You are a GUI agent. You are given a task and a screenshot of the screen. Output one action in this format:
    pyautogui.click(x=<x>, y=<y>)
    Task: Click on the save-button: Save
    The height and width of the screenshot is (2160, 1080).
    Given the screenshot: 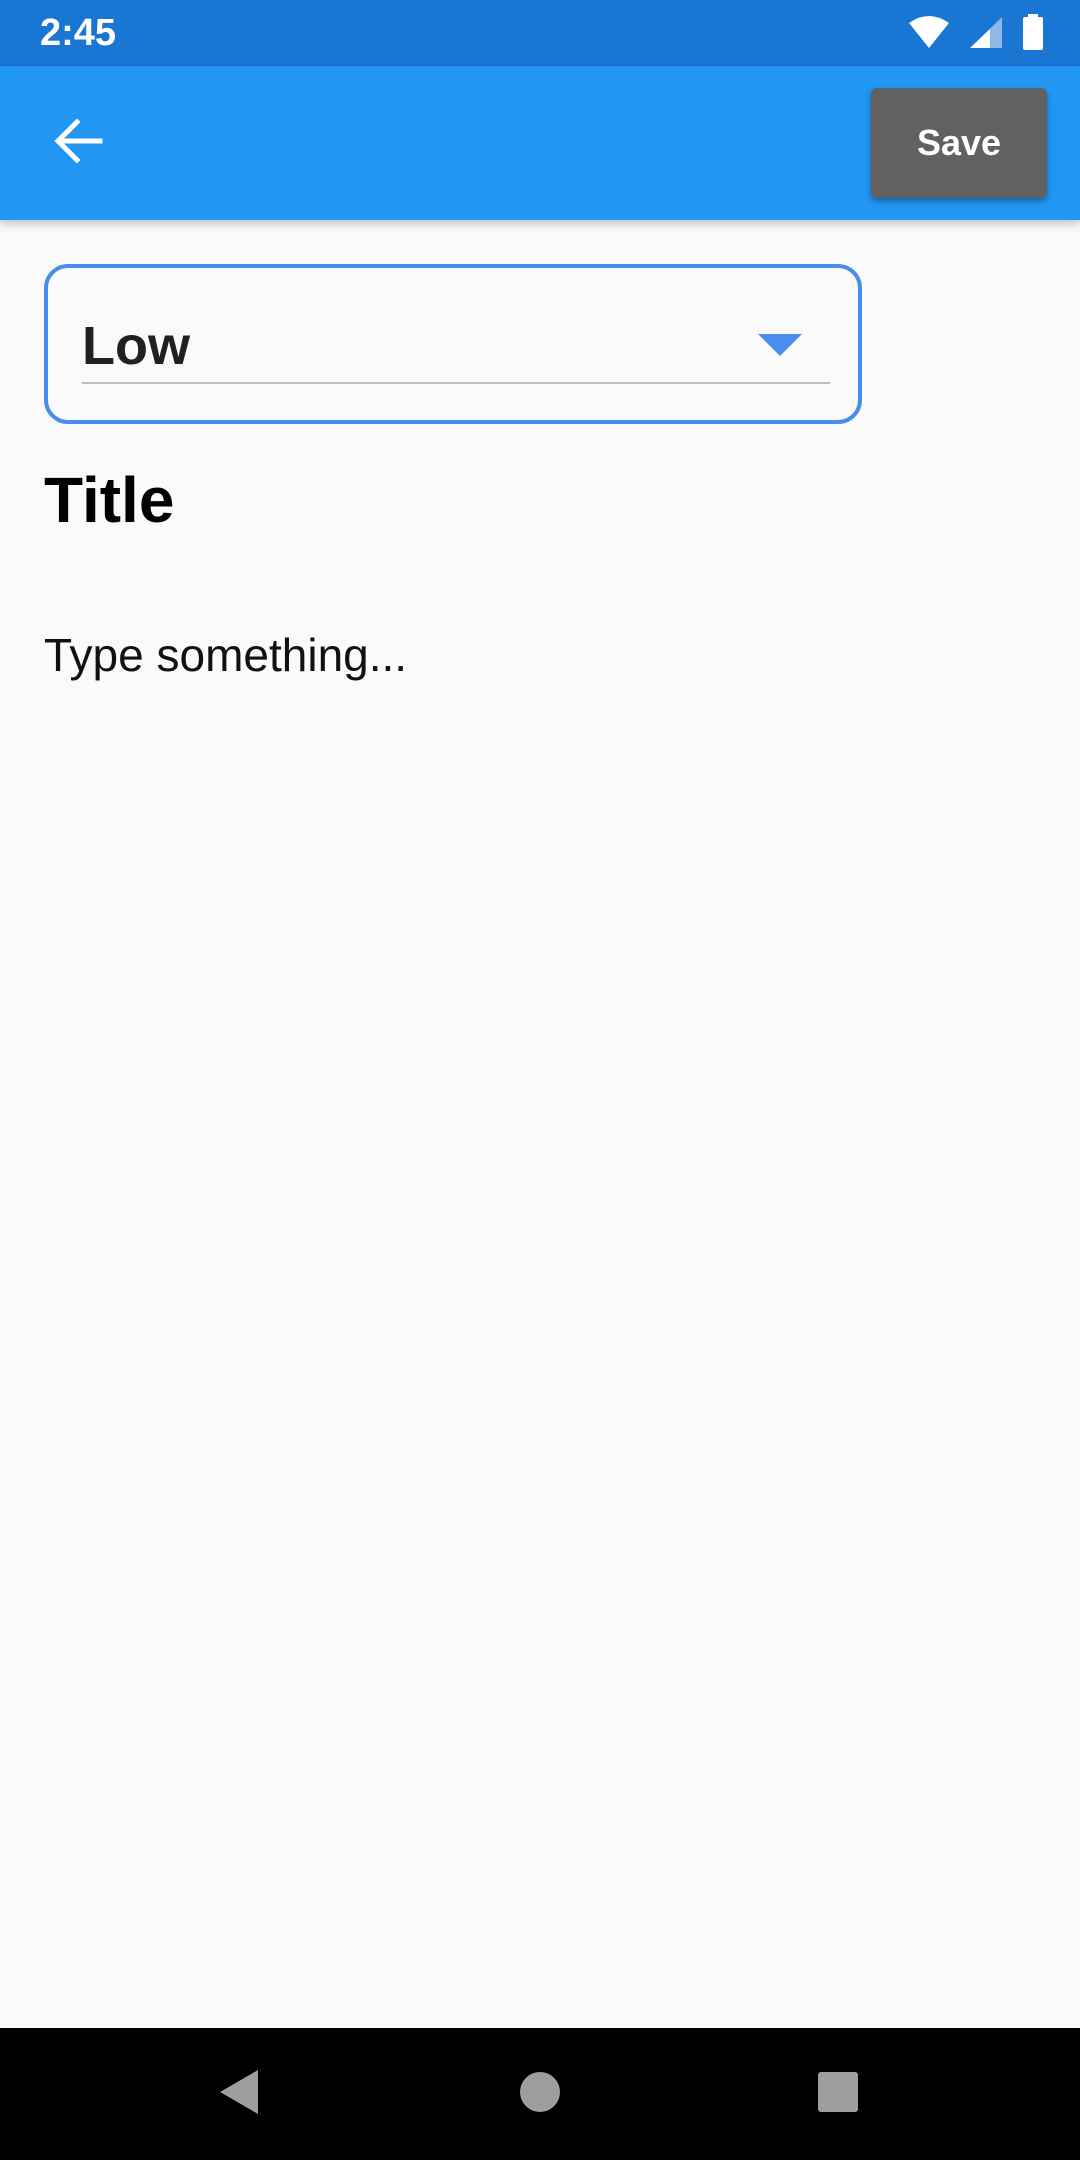 What is the action you would take?
    pyautogui.click(x=959, y=143)
    